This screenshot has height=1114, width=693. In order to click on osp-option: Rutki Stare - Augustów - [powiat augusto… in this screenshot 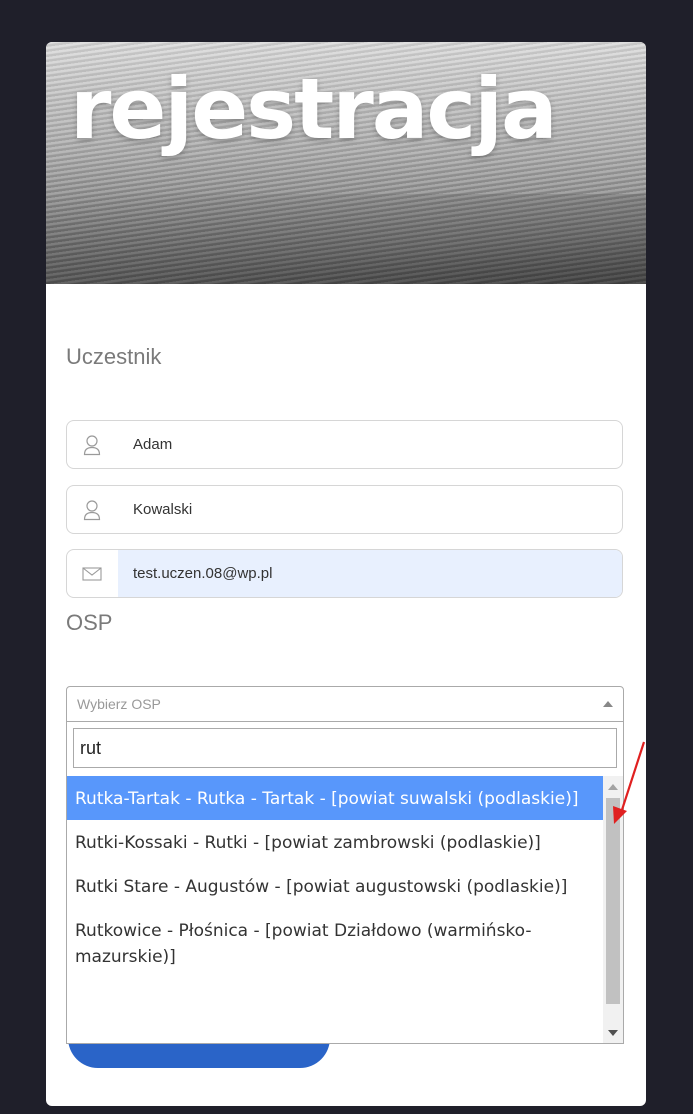, I will do `click(335, 886)`.